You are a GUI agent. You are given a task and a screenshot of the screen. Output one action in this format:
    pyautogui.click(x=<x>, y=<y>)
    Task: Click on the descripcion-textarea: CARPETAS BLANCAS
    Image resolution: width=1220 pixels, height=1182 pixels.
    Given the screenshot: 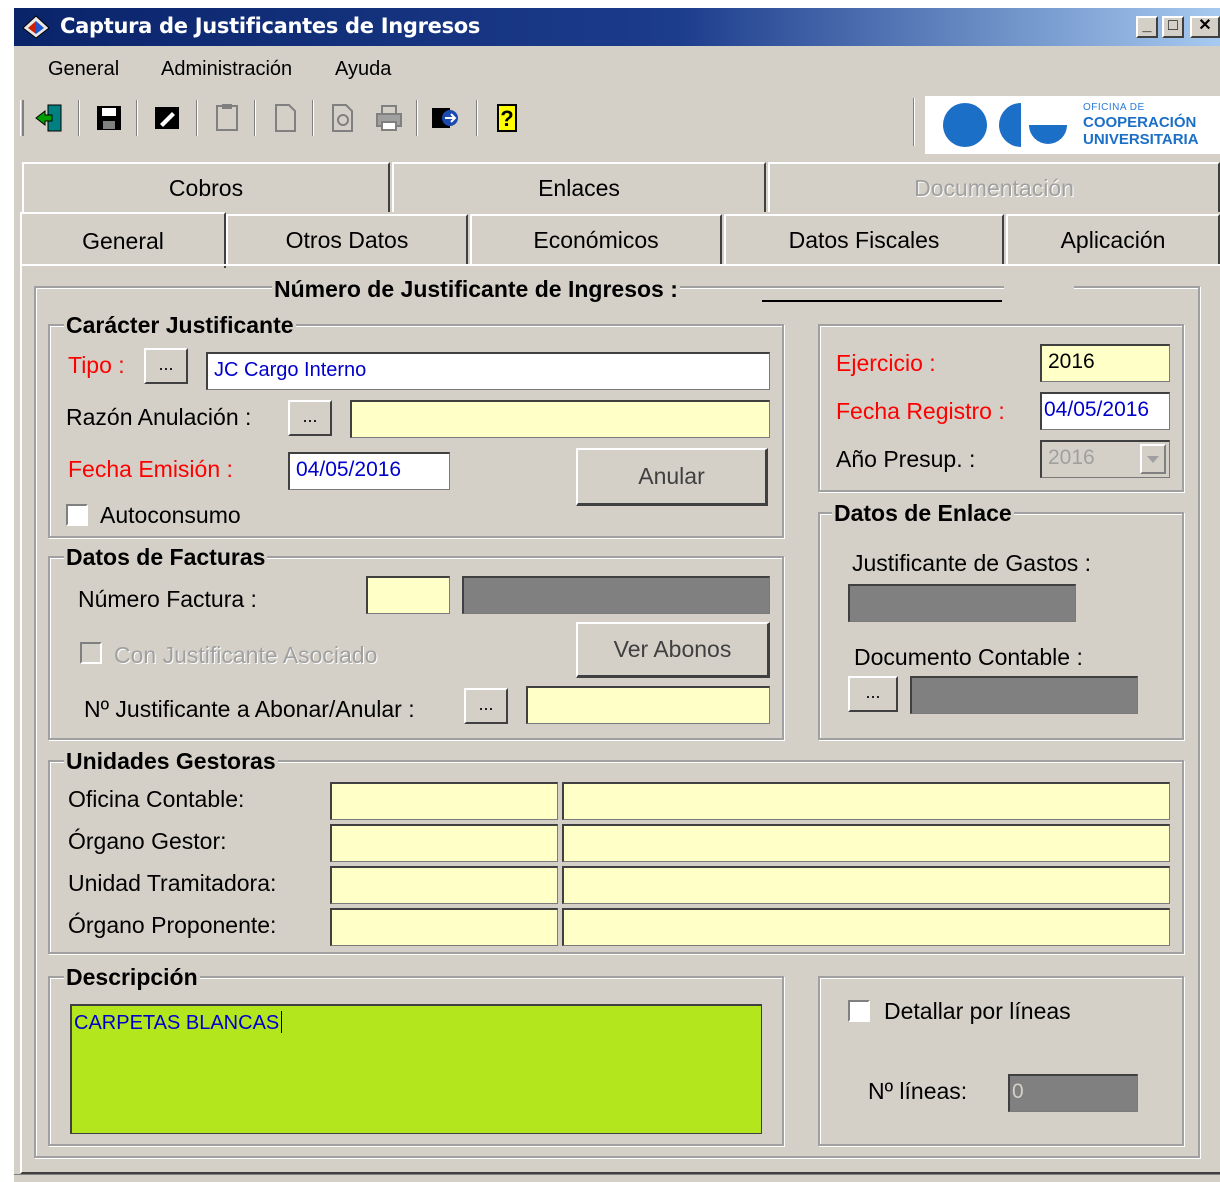 What is the action you would take?
    pyautogui.click(x=416, y=1069)
    